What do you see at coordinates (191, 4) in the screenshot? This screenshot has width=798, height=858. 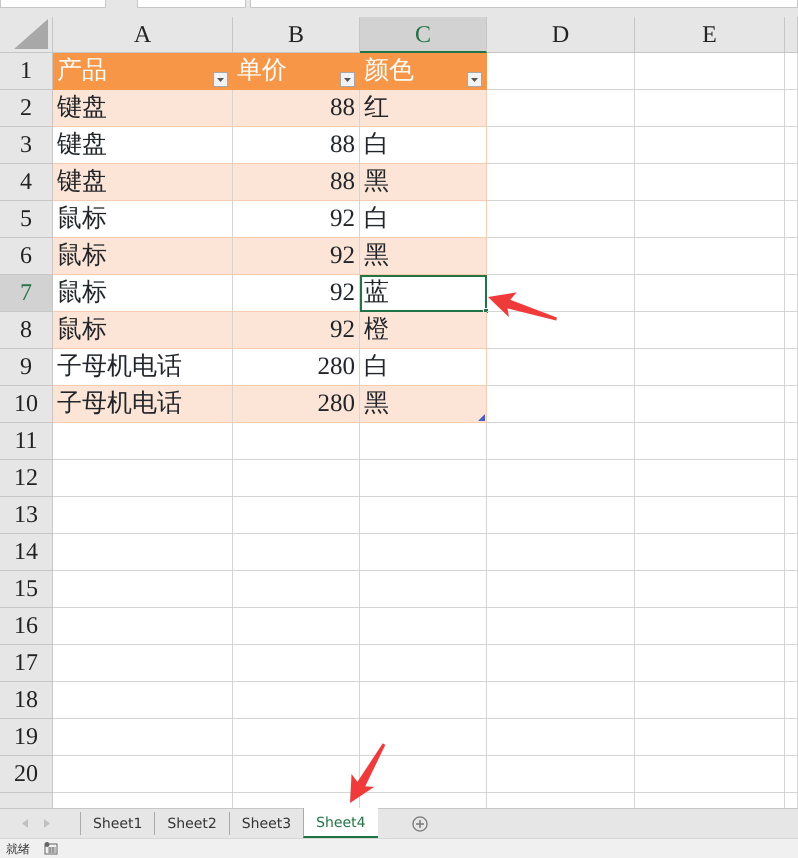 I see `formula-controls` at bounding box center [191, 4].